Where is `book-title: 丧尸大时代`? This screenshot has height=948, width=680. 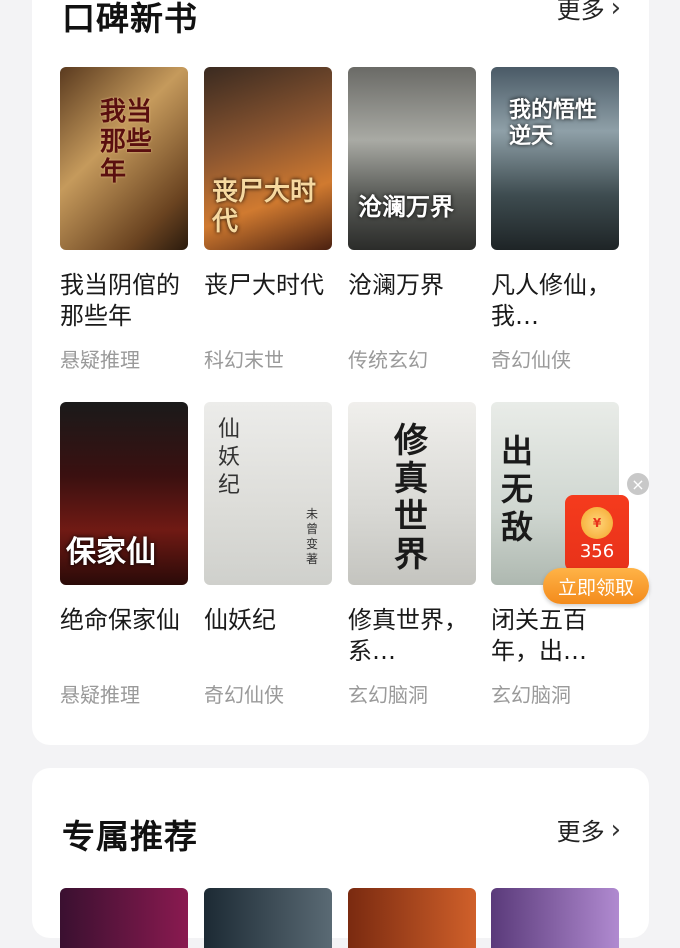
book-title: 丧尸大时代 is located at coordinates (264, 285).